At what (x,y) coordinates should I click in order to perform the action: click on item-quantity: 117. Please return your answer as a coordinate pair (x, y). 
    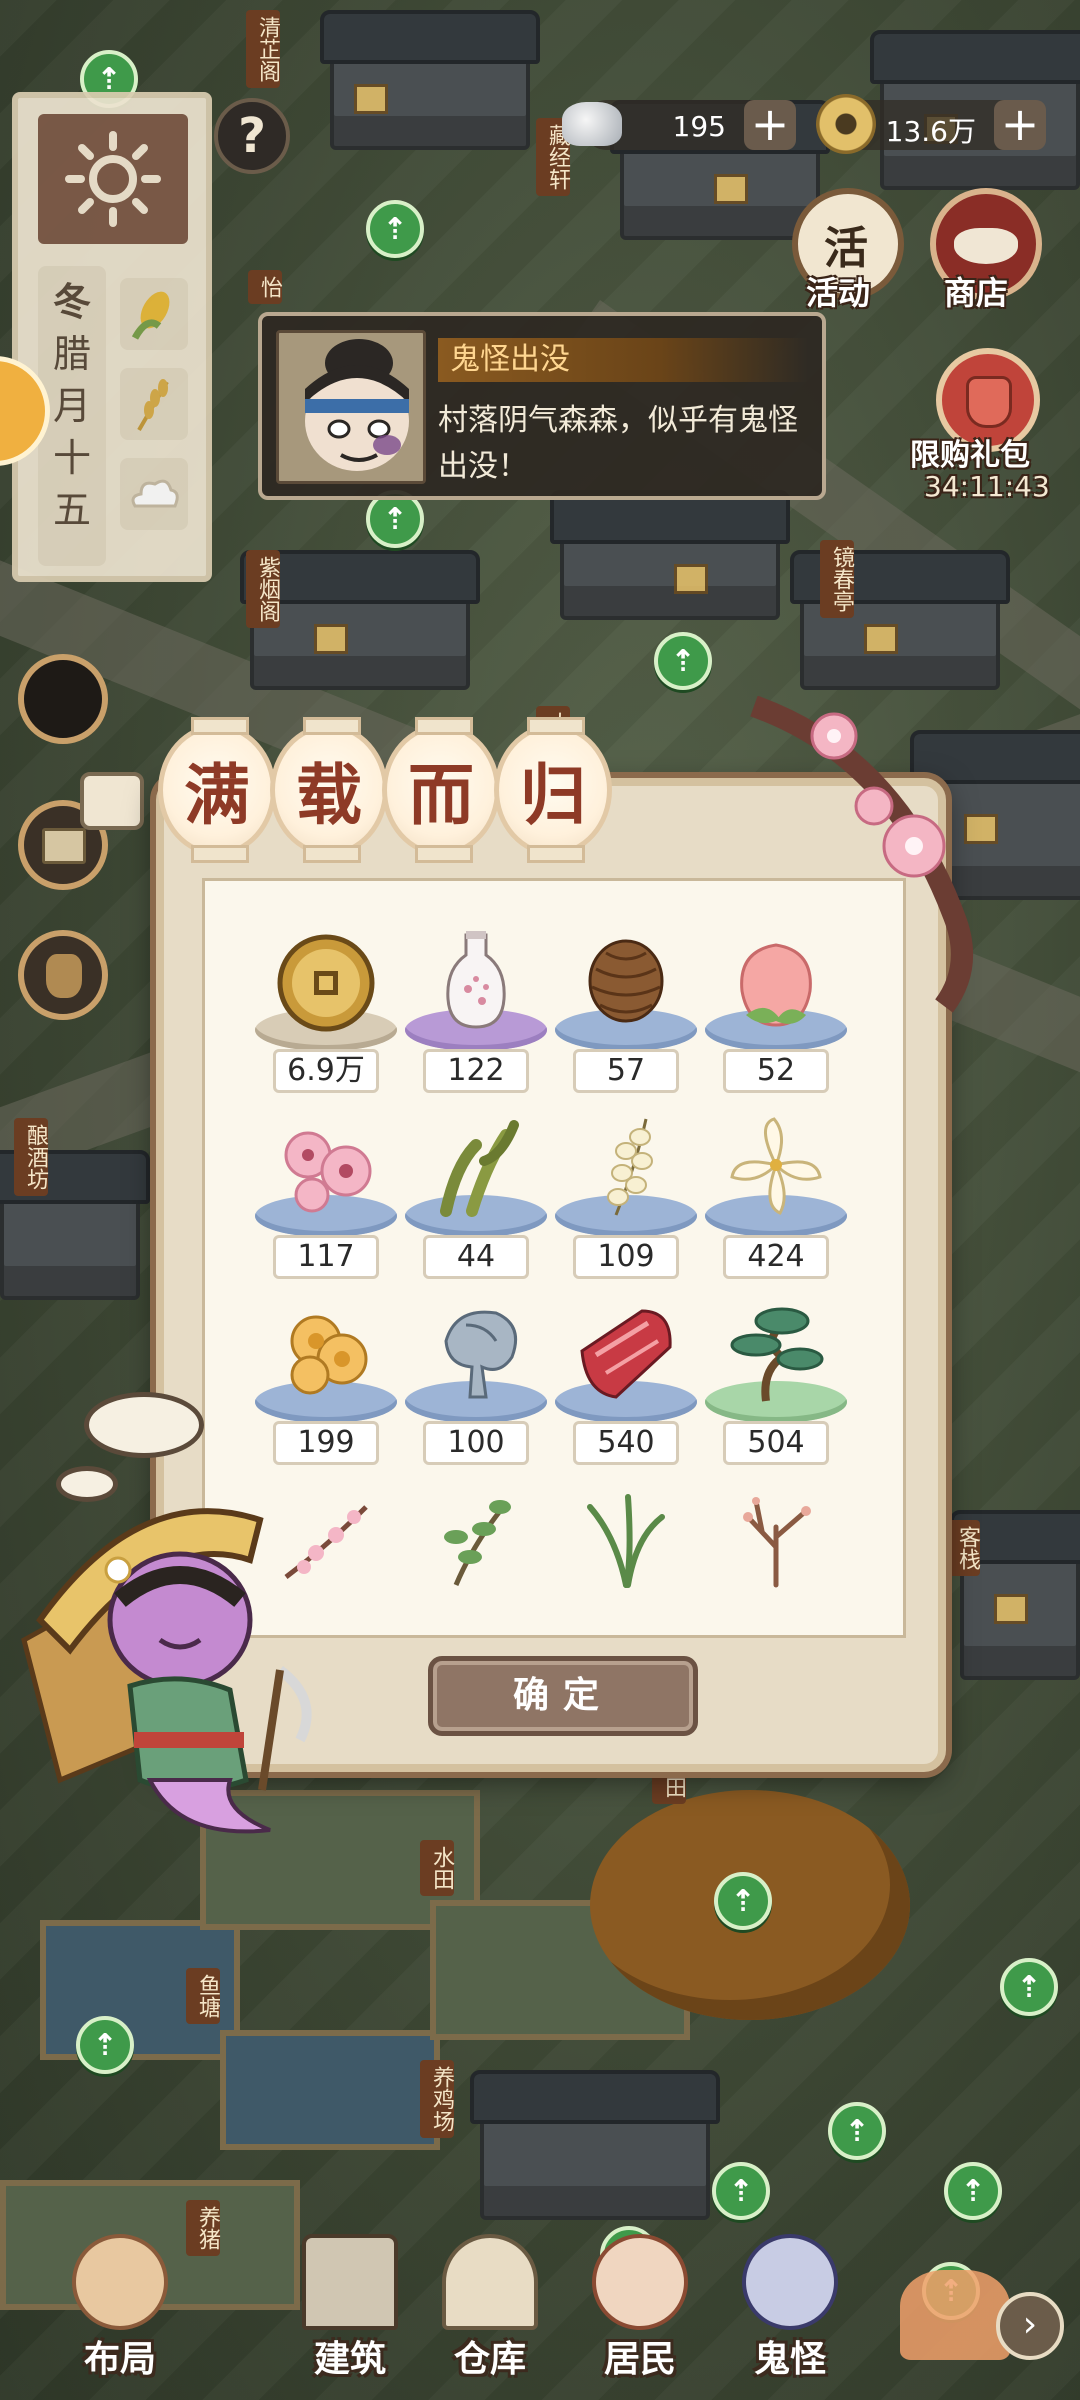
    Looking at the image, I should click on (326, 1257).